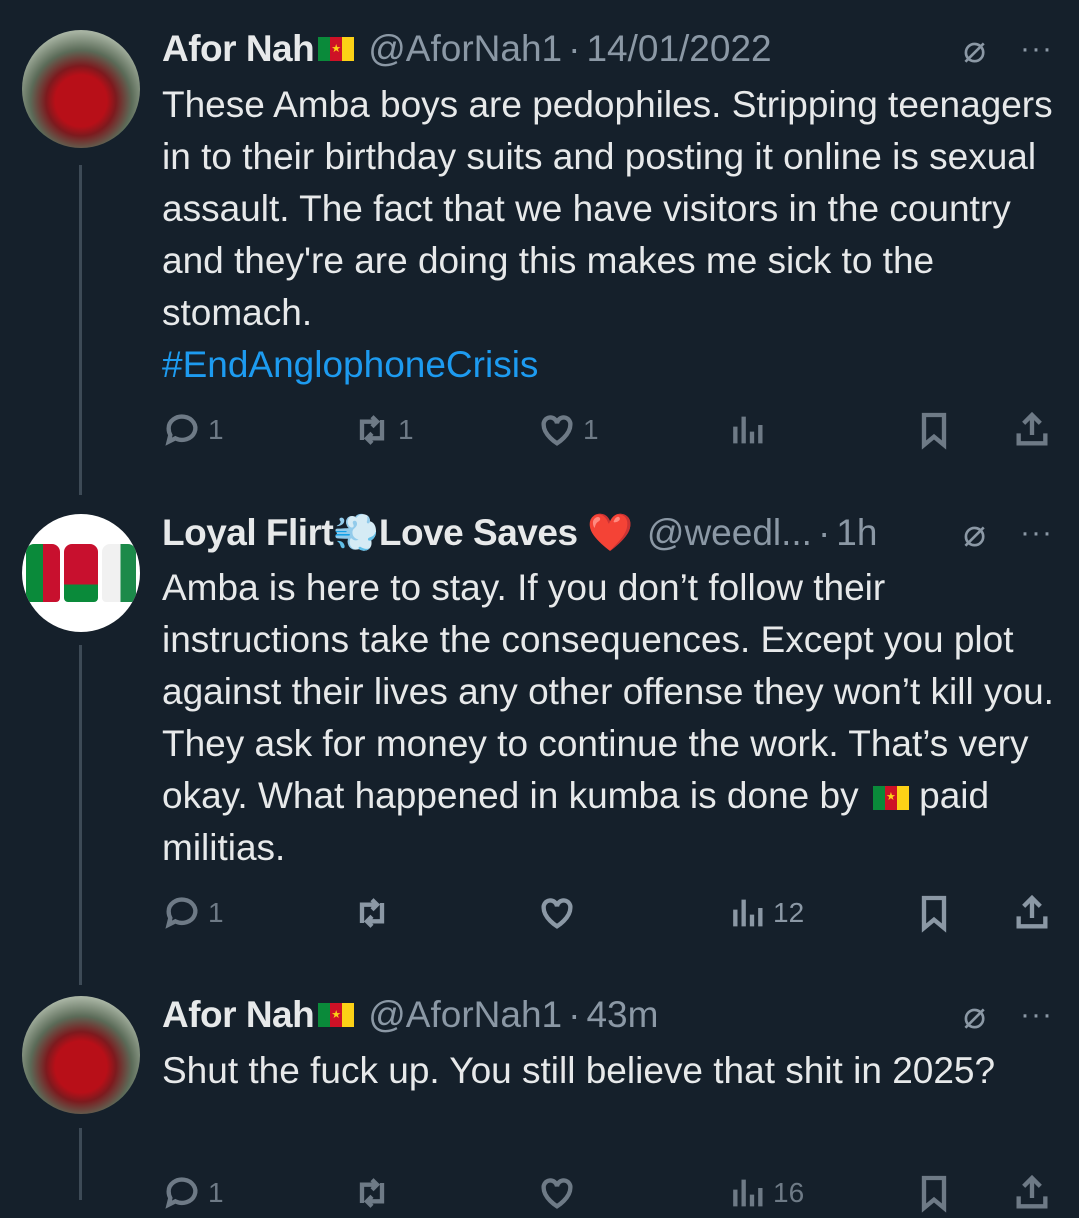 Image resolution: width=1079 pixels, height=1218 pixels. I want to click on heart-emoji: ❤️, so click(610, 532).